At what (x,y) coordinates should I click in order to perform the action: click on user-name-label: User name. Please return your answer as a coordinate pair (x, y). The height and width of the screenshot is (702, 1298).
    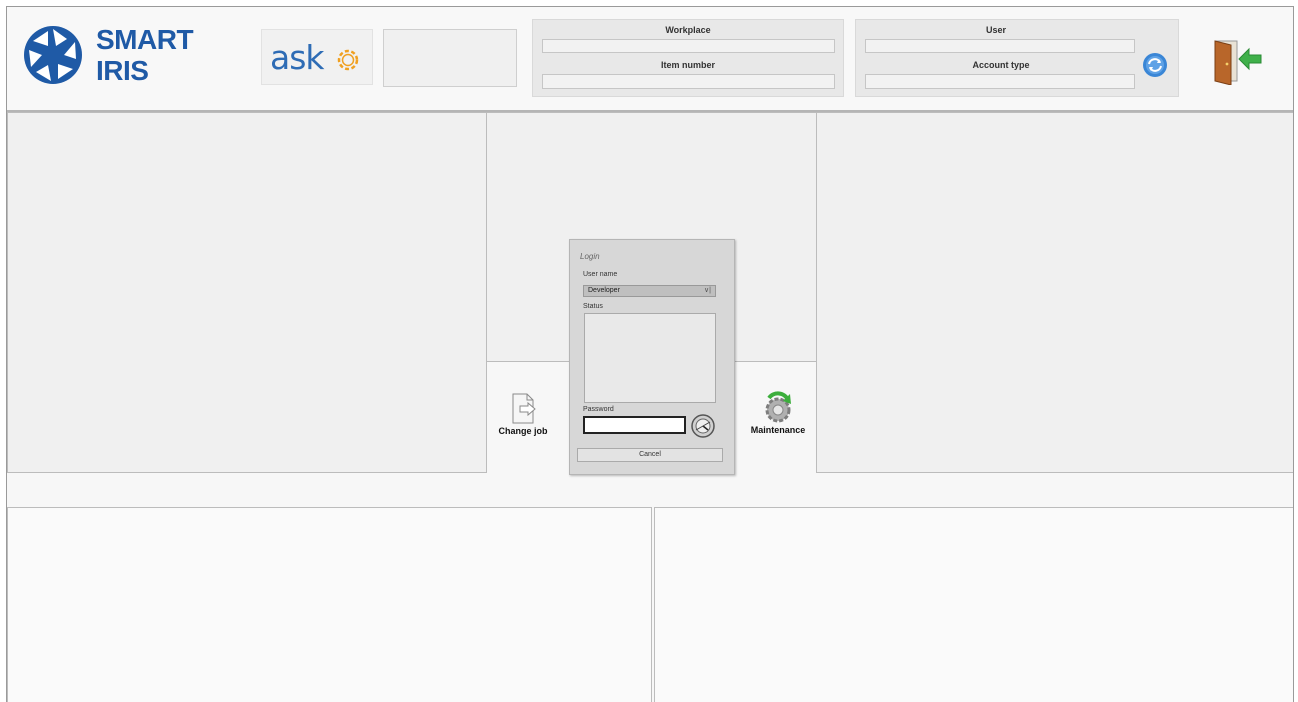
    Looking at the image, I should click on (600, 274).